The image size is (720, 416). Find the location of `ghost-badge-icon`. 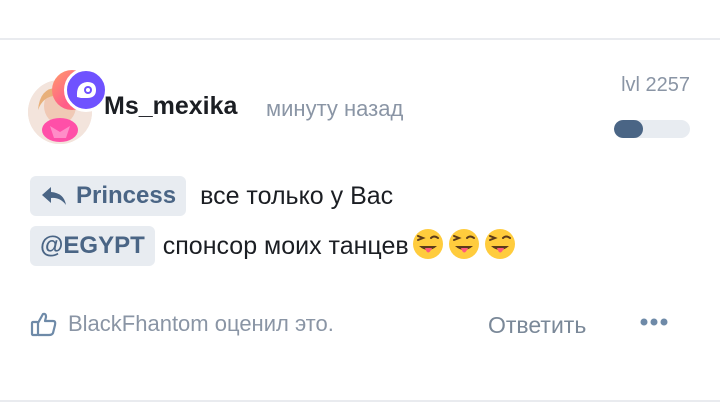

ghost-badge-icon is located at coordinates (86, 90).